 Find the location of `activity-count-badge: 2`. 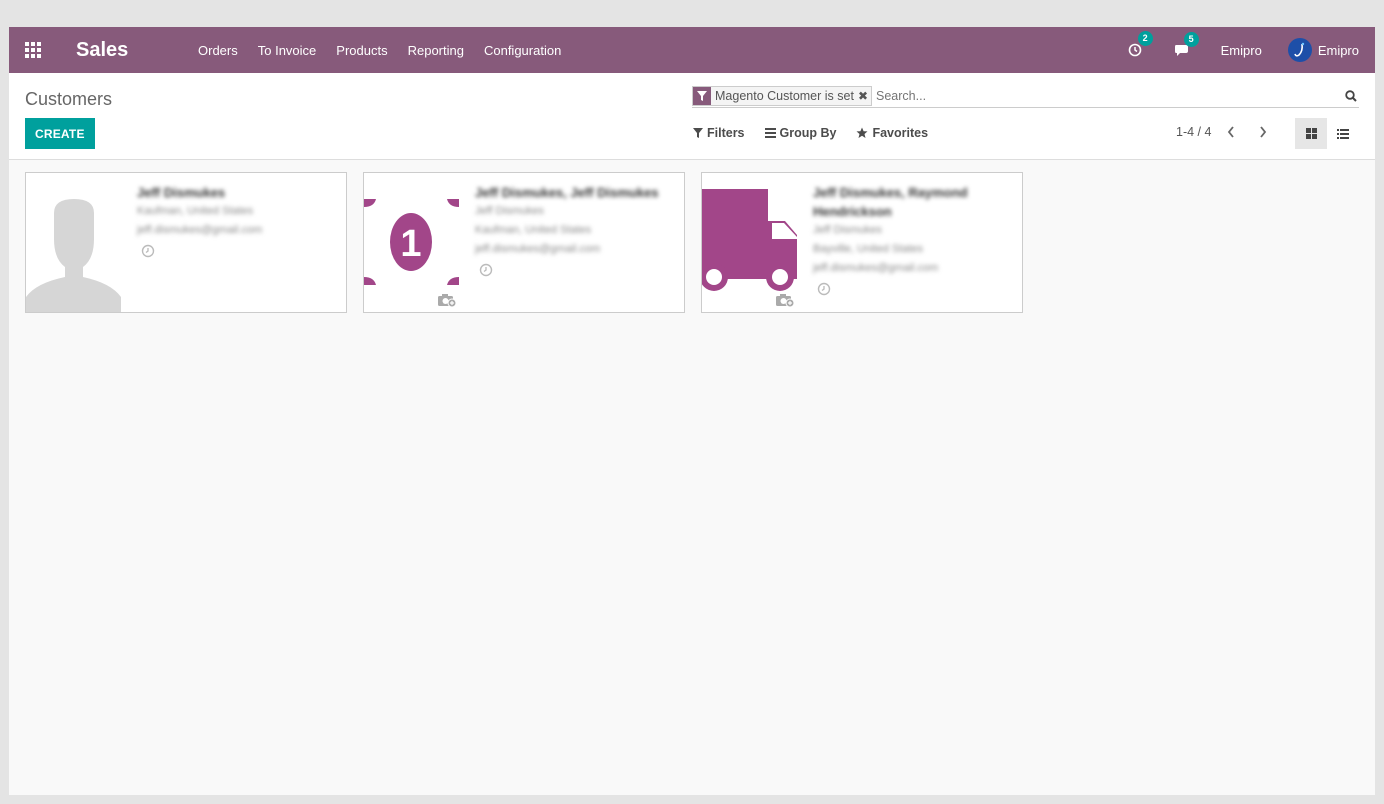

activity-count-badge: 2 is located at coordinates (1145, 38).